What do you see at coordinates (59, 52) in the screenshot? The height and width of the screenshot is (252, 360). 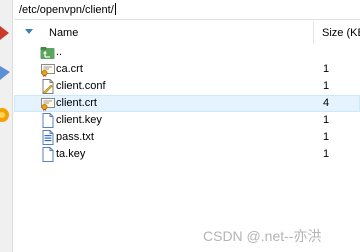 I see `file-name: ..` at bounding box center [59, 52].